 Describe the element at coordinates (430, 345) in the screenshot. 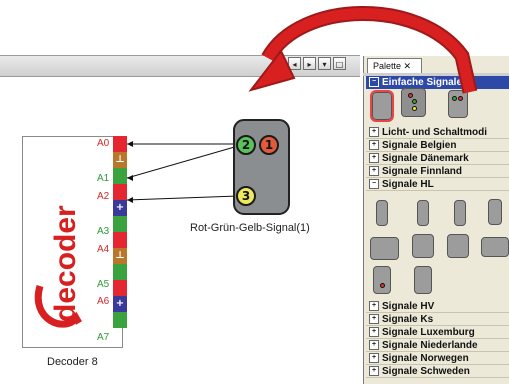

I see `palette-section-label: Signale Niederlande` at that location.